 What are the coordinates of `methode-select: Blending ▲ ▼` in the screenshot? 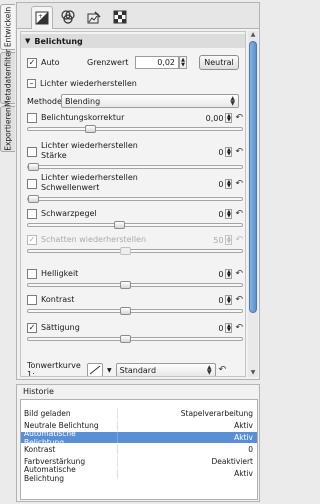 It's located at (150, 101).